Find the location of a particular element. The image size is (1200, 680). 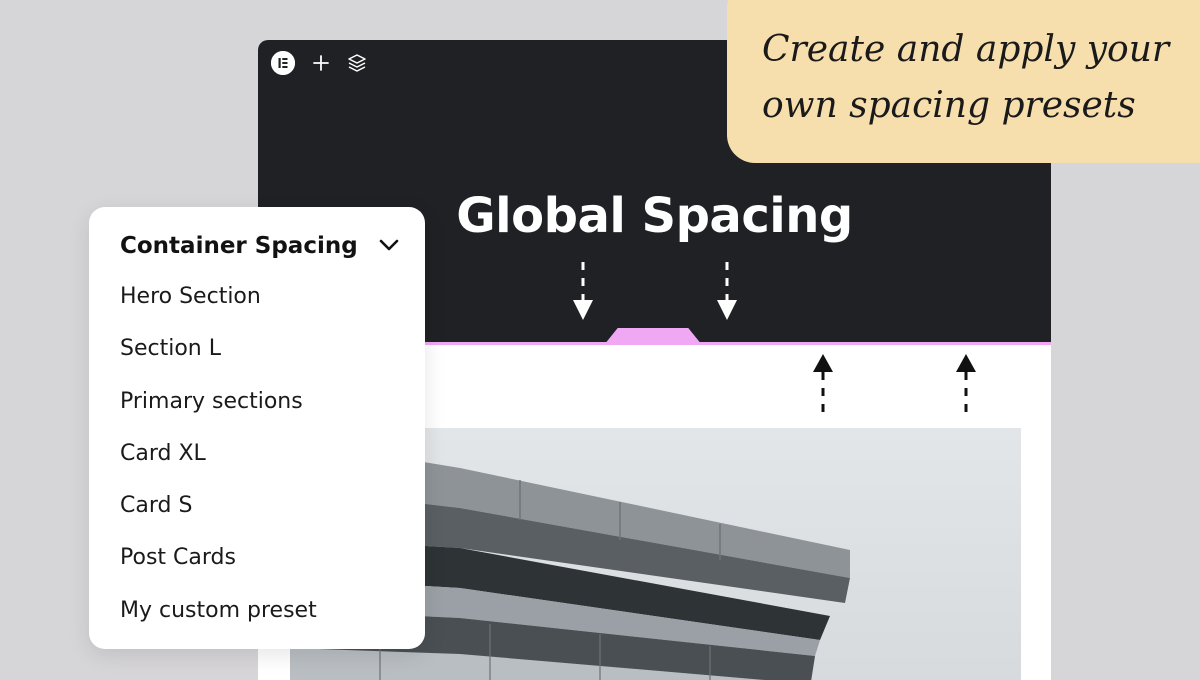

preset-option: Section L is located at coordinates (218, 357).